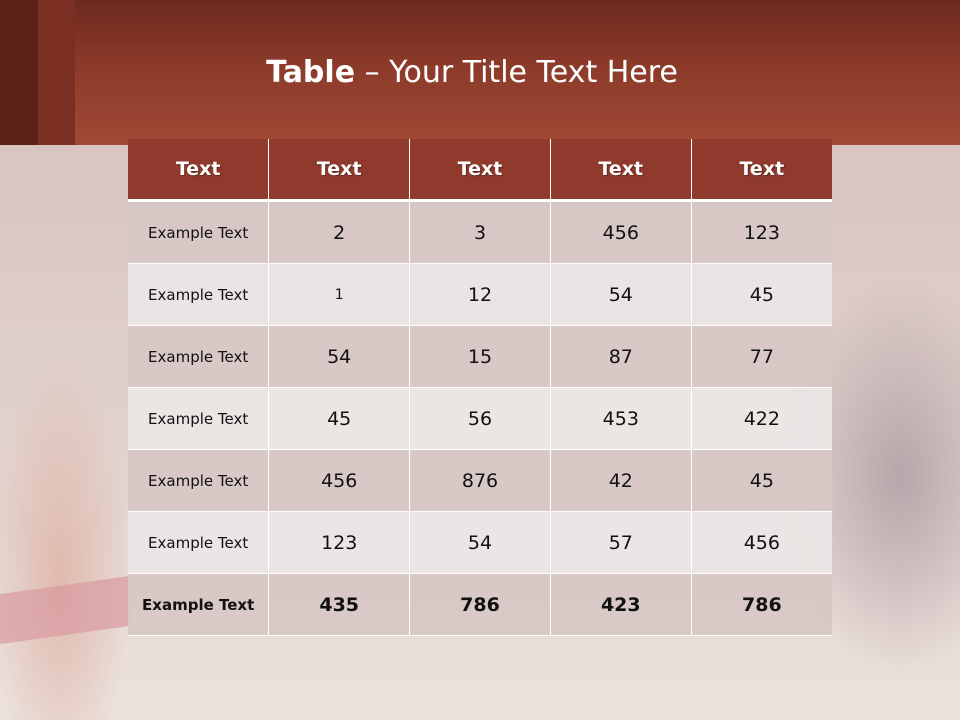 The width and height of the screenshot is (960, 720). Describe the element at coordinates (516, 72) in the screenshot. I see `slide-title-rest: – Your Title Text Here` at that location.